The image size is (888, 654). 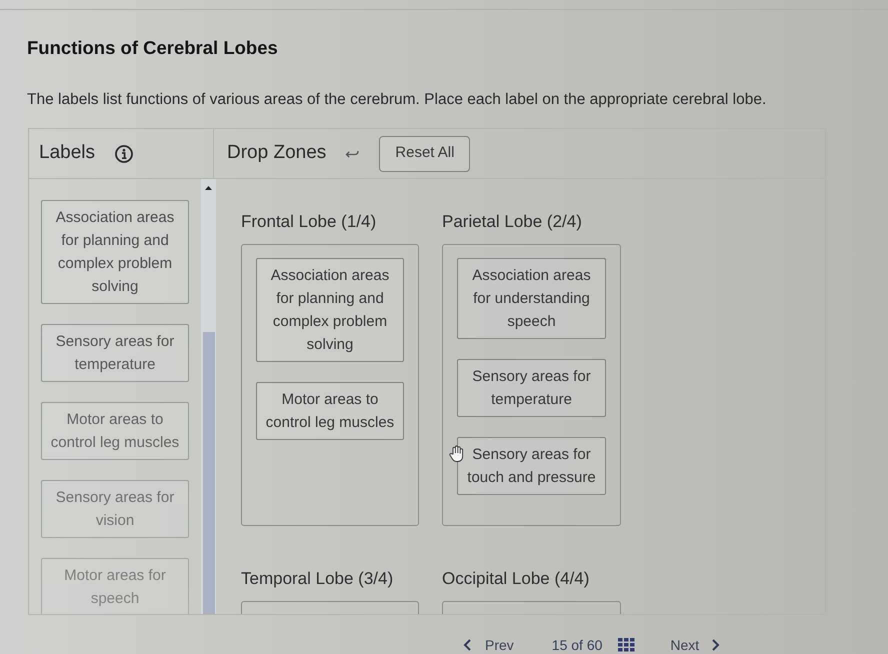 I want to click on reset-all-button: Reset All, so click(x=424, y=154).